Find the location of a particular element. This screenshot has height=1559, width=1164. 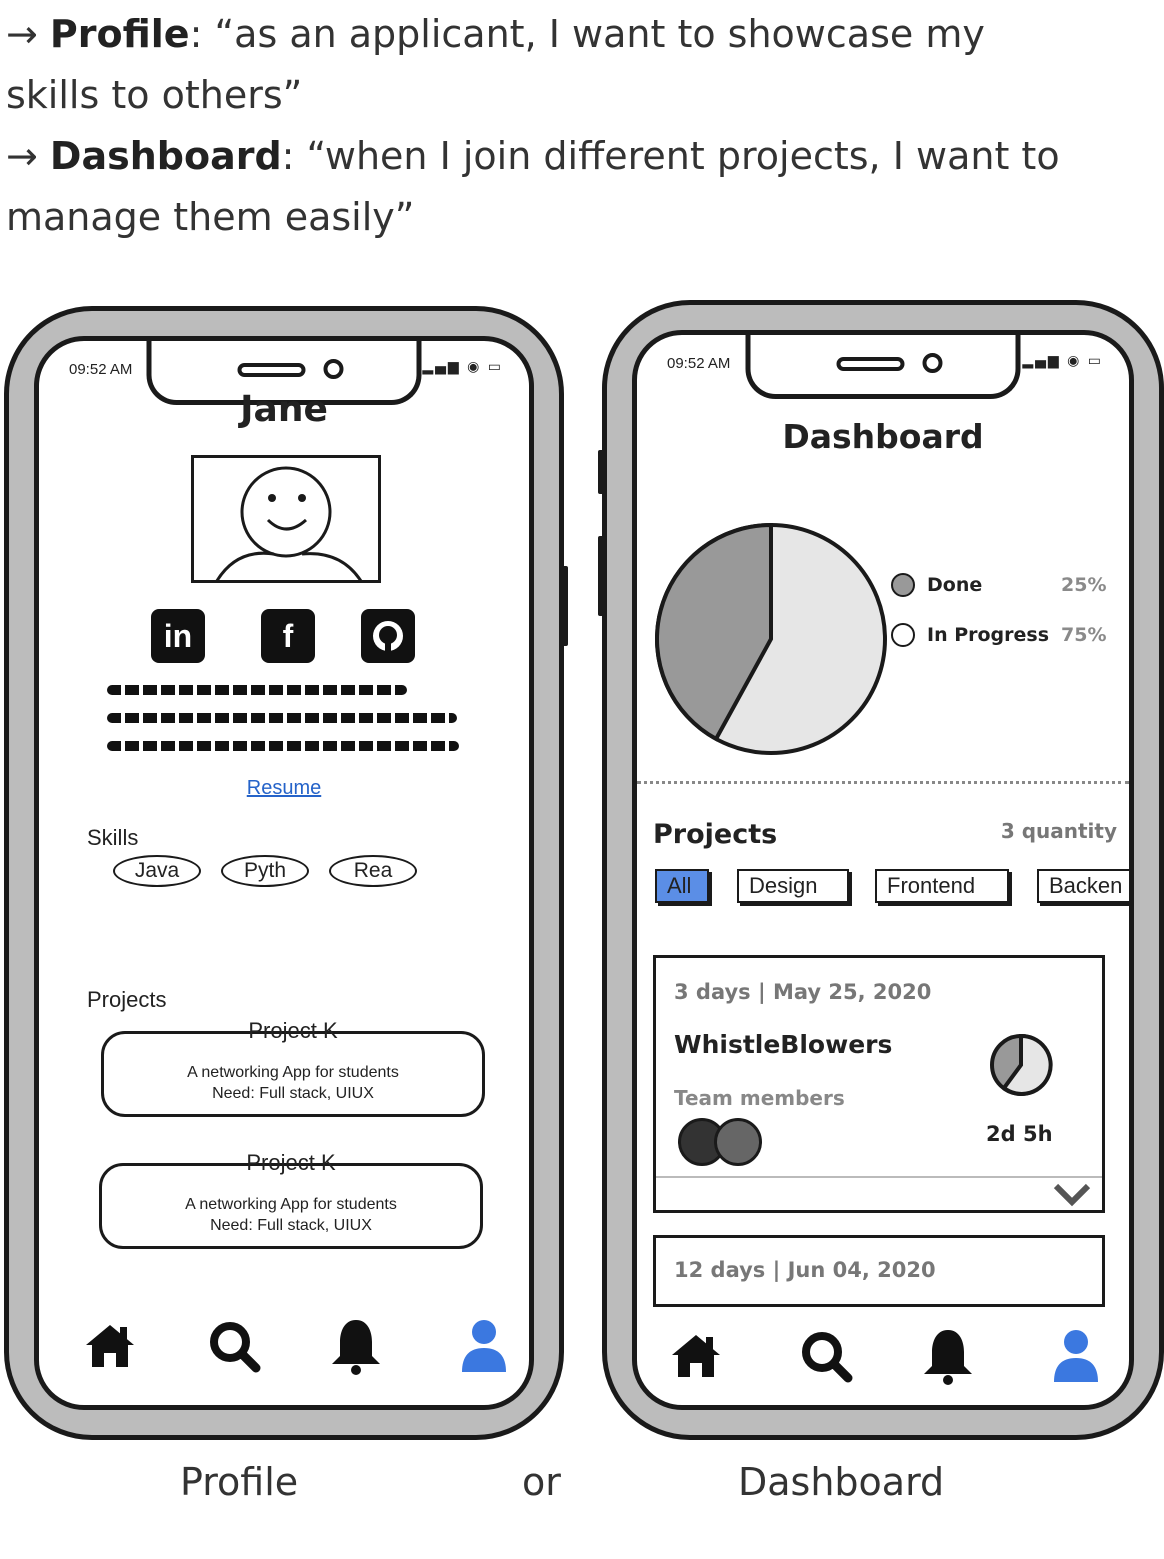

intro-dashboard-text-2: manage them easily” is located at coordinates (210, 217).